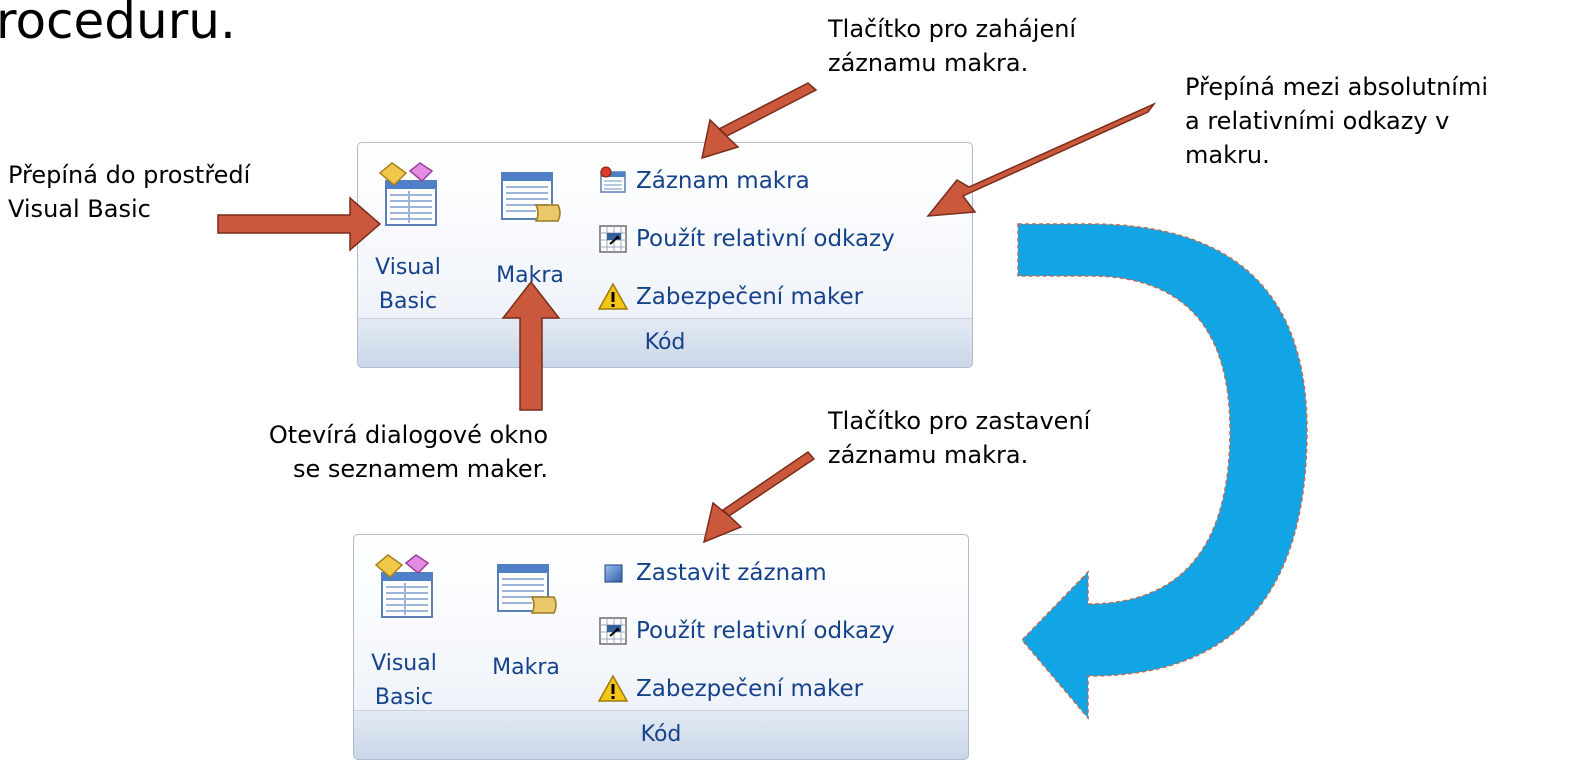 Image resolution: width=1575 pixels, height=760 pixels. Describe the element at coordinates (1041, 159) in the screenshot. I see `arrow-to-relative-refs` at that location.